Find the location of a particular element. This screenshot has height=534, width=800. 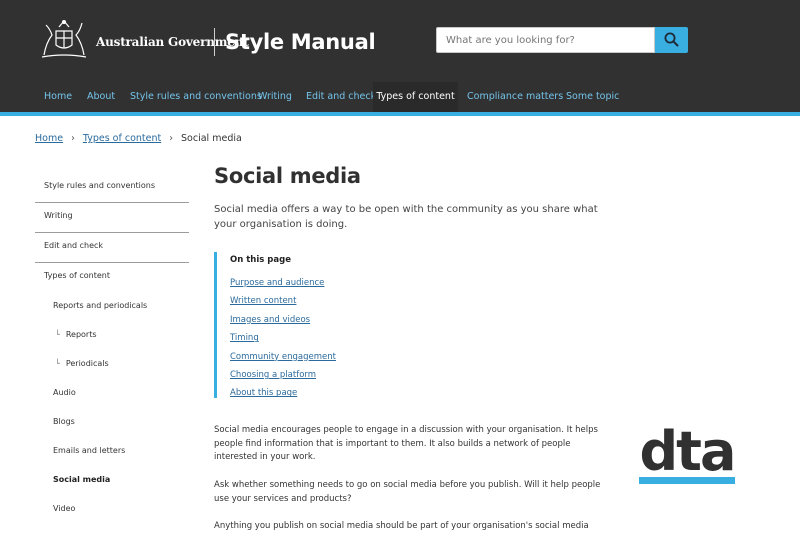

page-title: Social media is located at coordinates (287, 176).